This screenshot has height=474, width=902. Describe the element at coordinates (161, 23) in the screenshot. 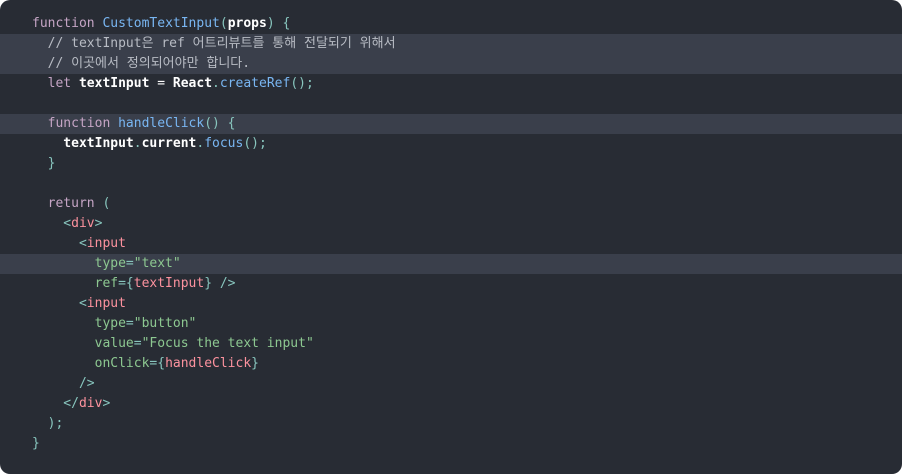

I see `code-token: CustomTextInput` at that location.